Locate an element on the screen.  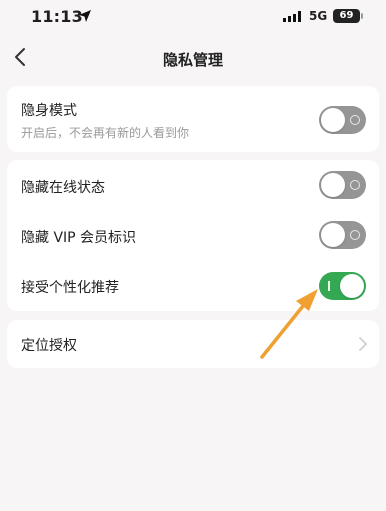
hide-vip-label: 隐藏 VIP 会员标识 is located at coordinates (79, 238).